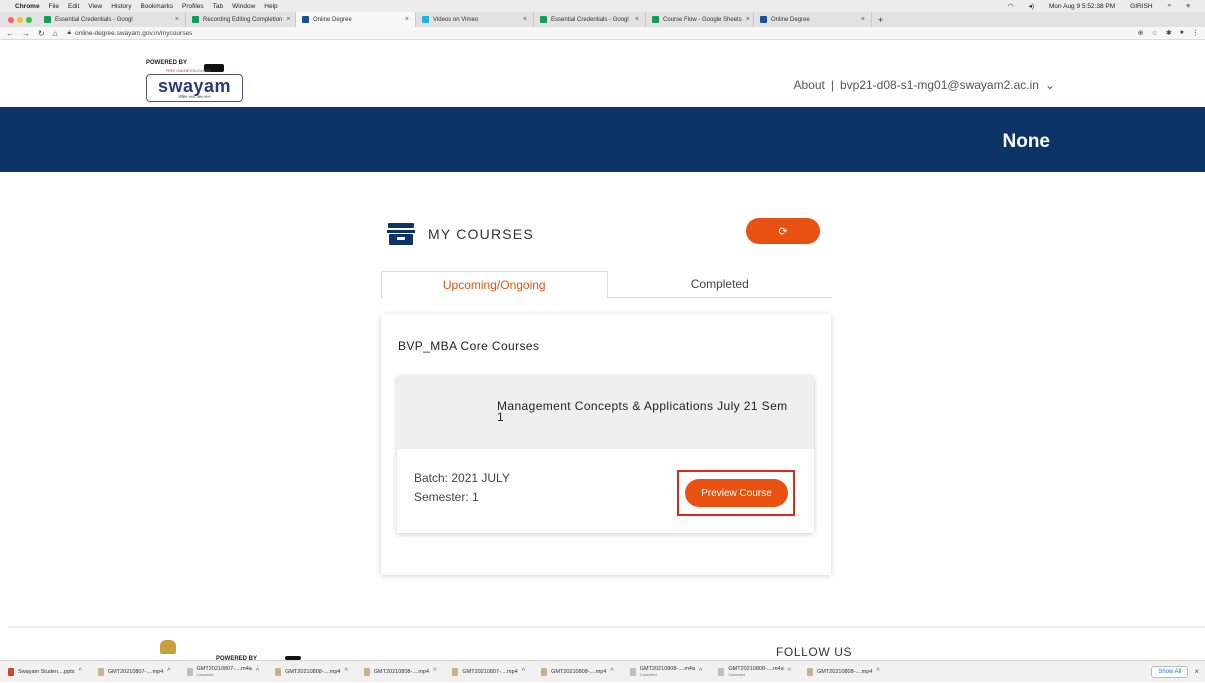 This screenshot has width=1205, height=683. What do you see at coordinates (1182, 33) in the screenshot?
I see `profile-icon: ●` at bounding box center [1182, 33].